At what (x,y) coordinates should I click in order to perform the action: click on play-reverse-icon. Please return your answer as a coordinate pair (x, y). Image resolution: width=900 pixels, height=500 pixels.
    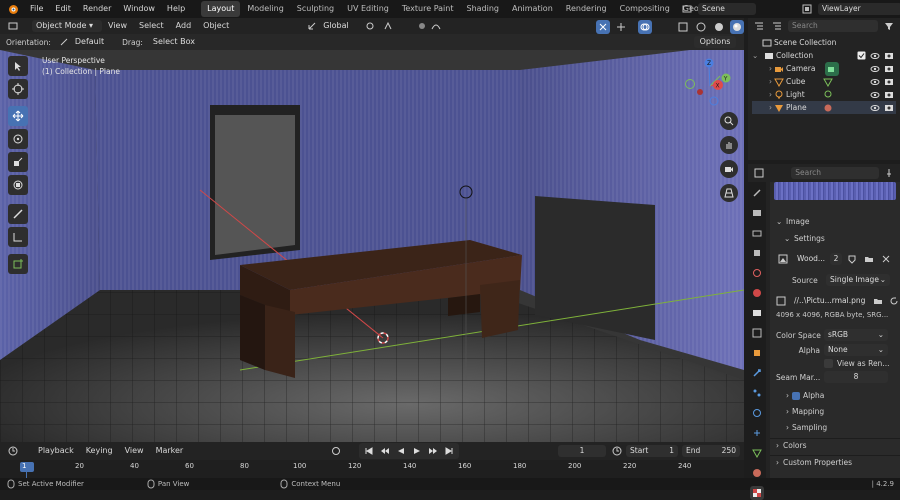
    Looking at the image, I should click on (401, 451).